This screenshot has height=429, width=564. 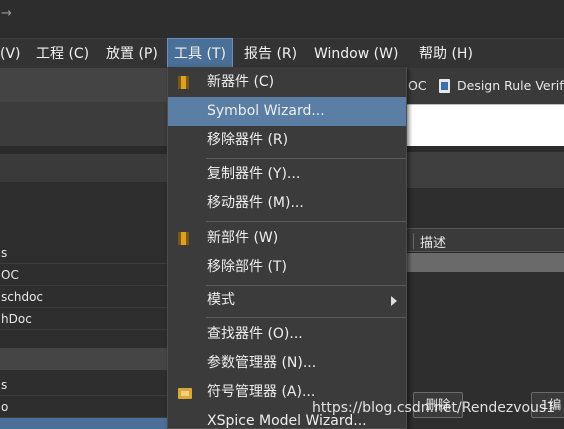 I want to click on right-panel-toolbar, so click(x=484, y=208).